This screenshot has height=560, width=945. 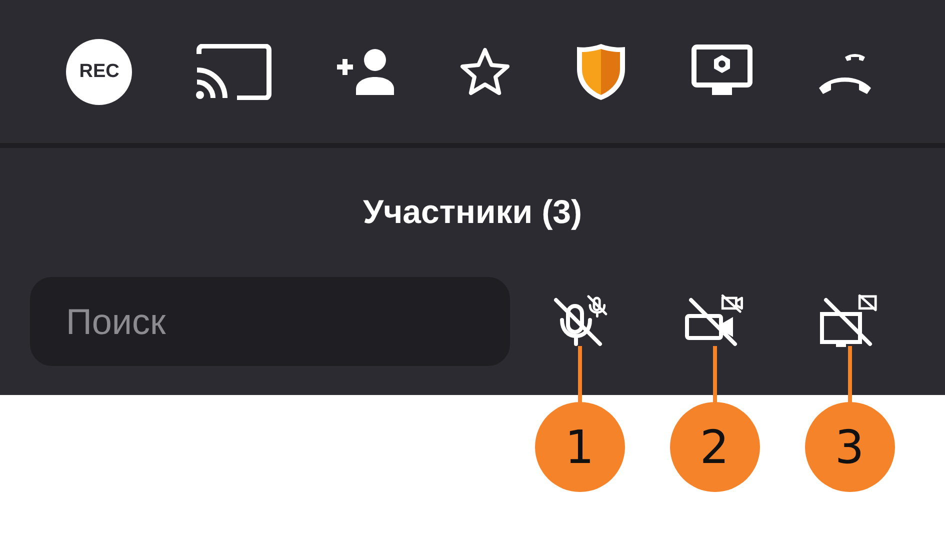 I want to click on callout-number: 3, so click(x=849, y=447).